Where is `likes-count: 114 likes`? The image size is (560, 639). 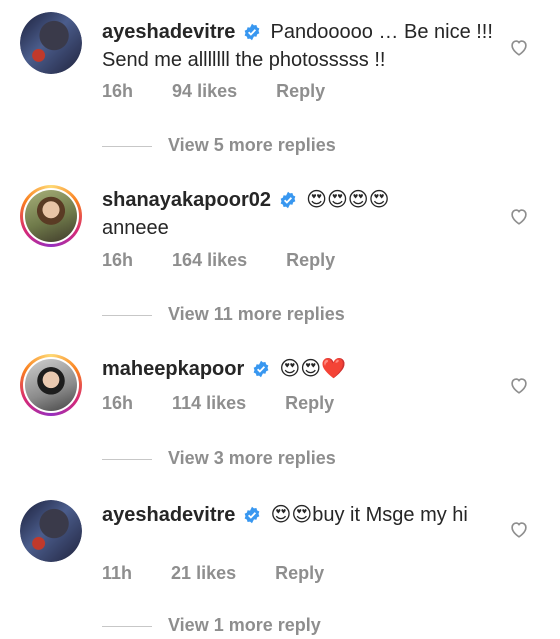 likes-count: 114 likes is located at coordinates (209, 403).